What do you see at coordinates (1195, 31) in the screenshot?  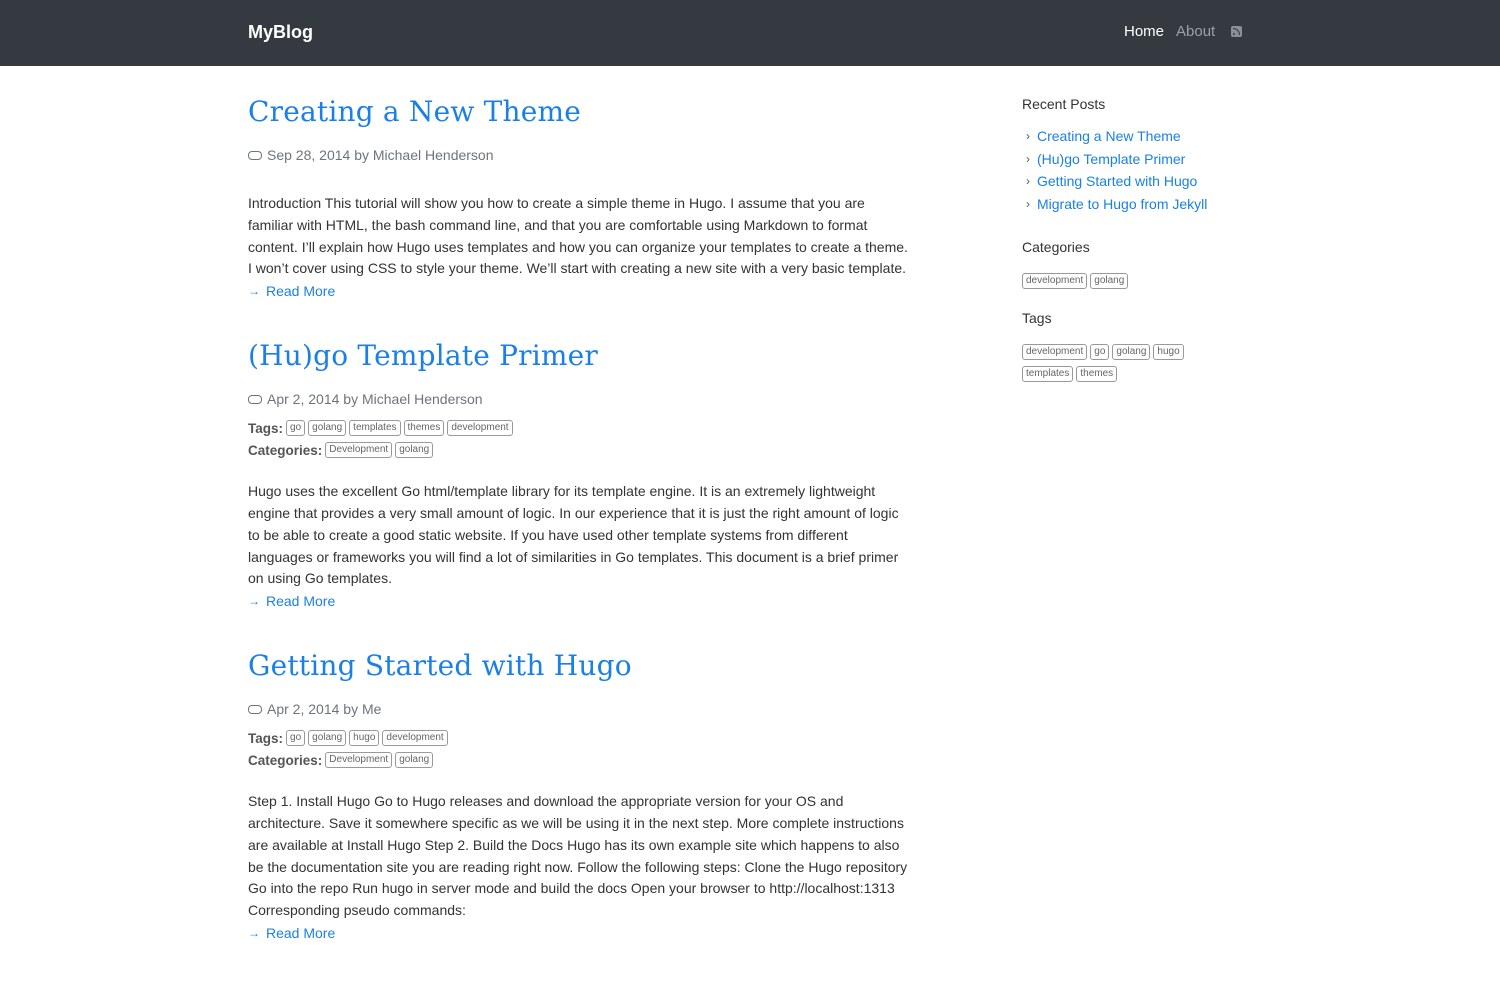 I see `nav-about-link: About` at bounding box center [1195, 31].